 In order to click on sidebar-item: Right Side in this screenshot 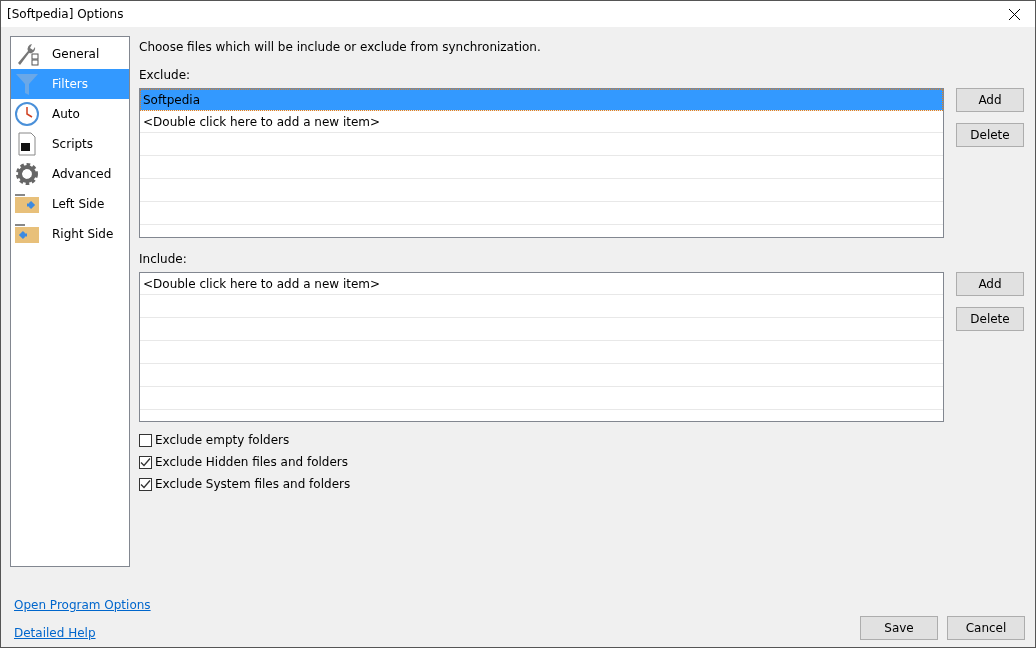, I will do `click(70, 234)`.